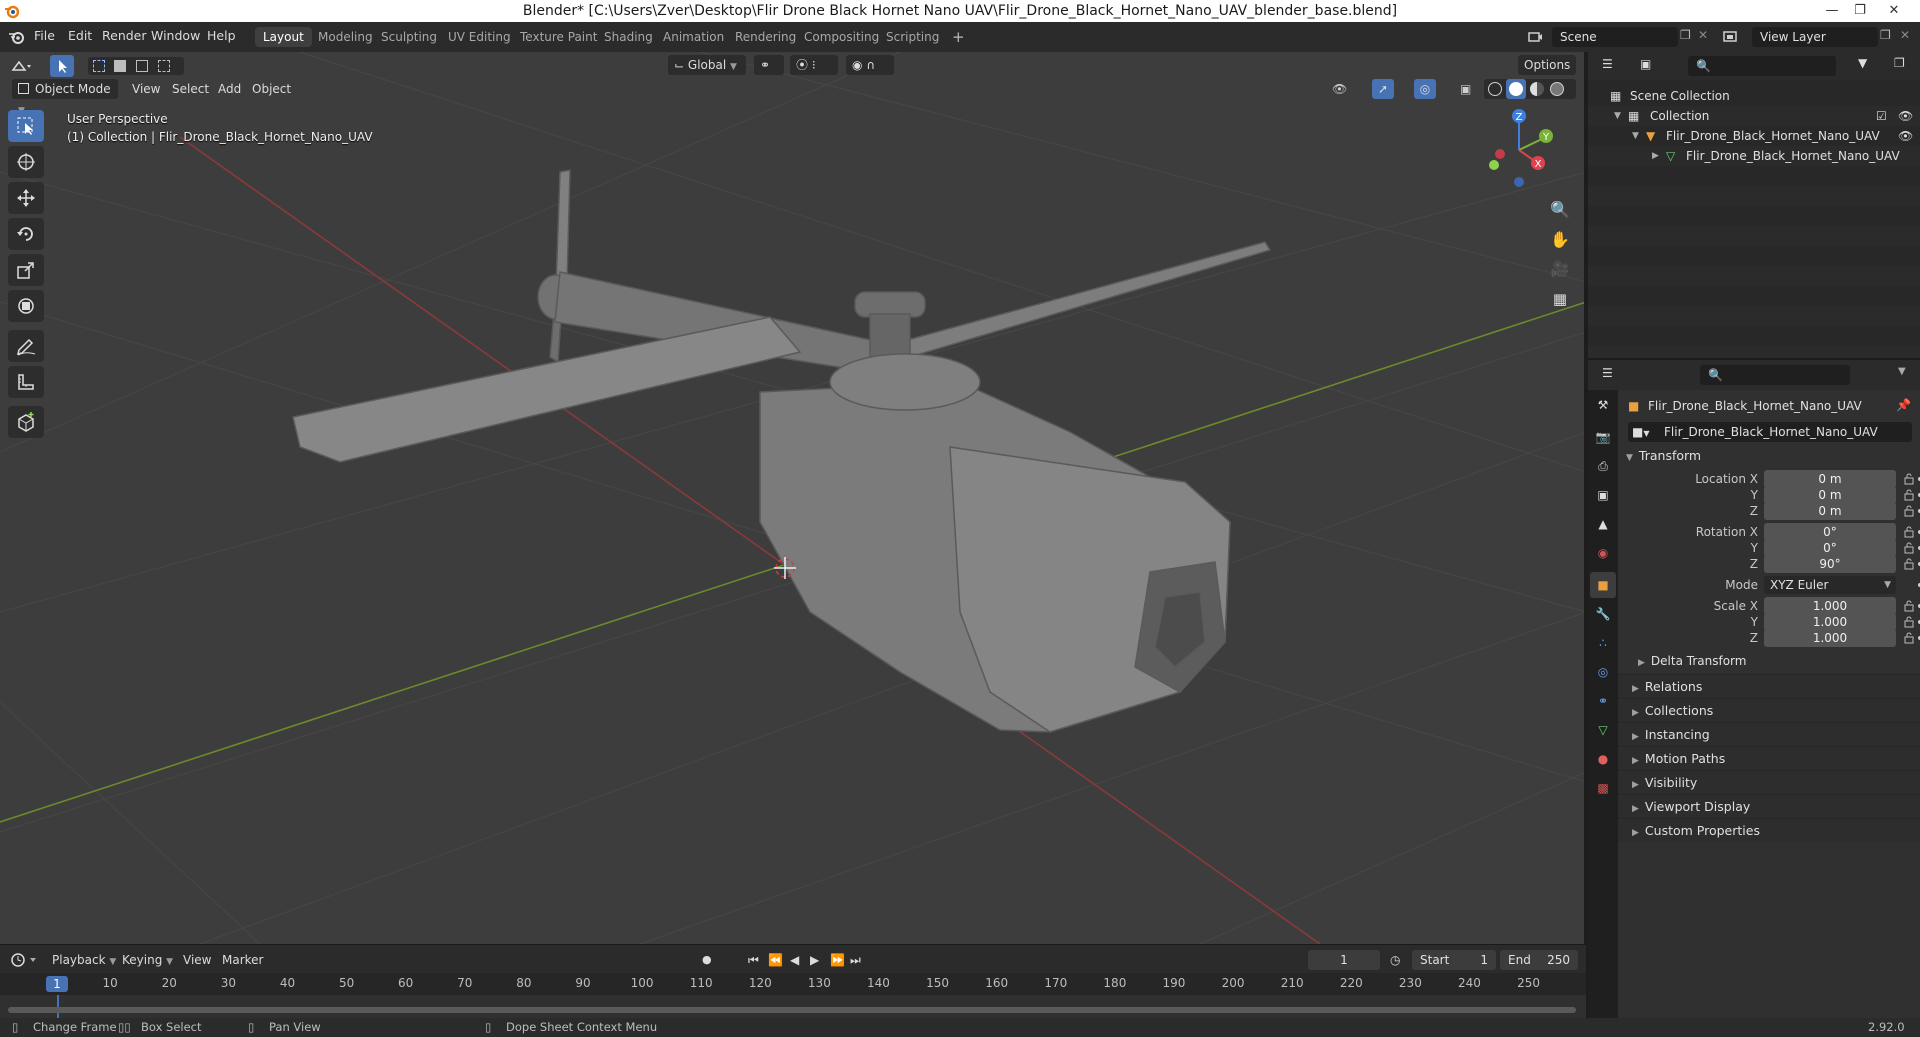  Describe the element at coordinates (814, 960) in the screenshot. I see `play-icon: ▶` at that location.